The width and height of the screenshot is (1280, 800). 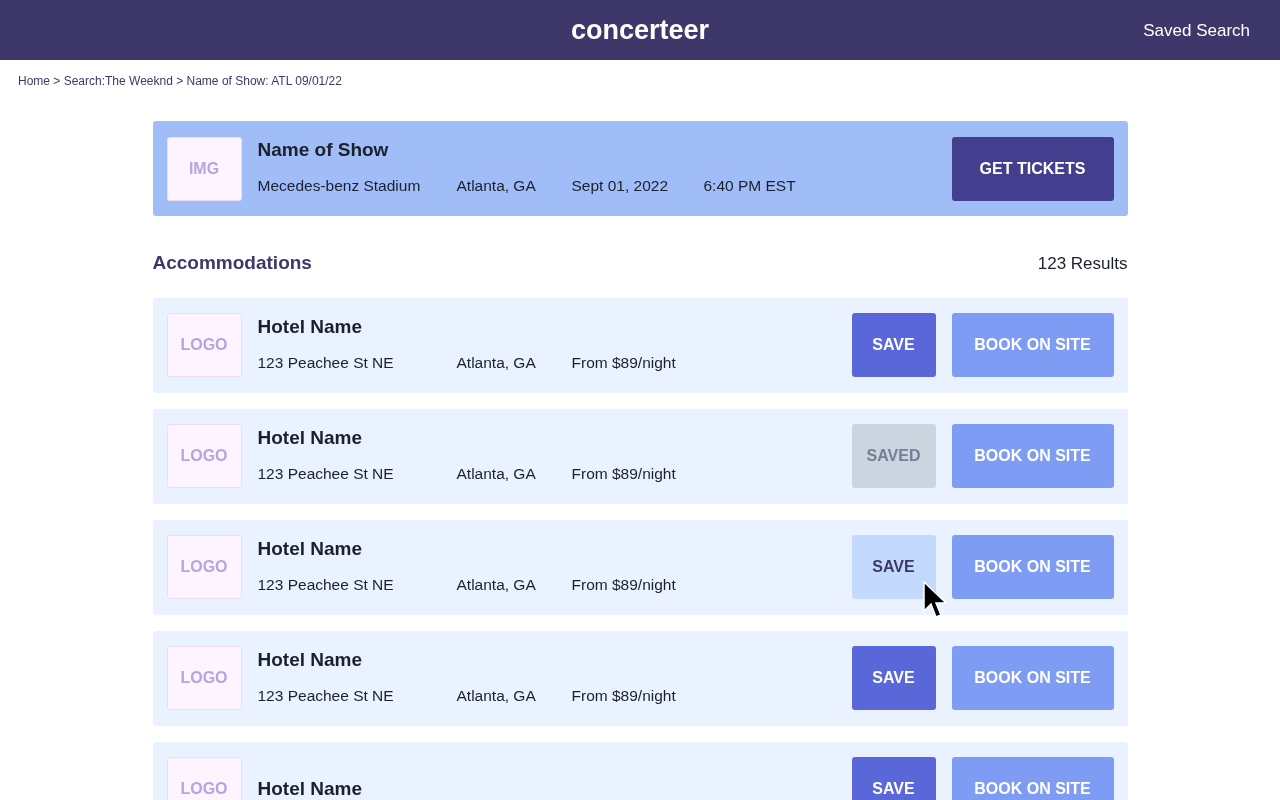 I want to click on save-button: SAVED, so click(x=893, y=456).